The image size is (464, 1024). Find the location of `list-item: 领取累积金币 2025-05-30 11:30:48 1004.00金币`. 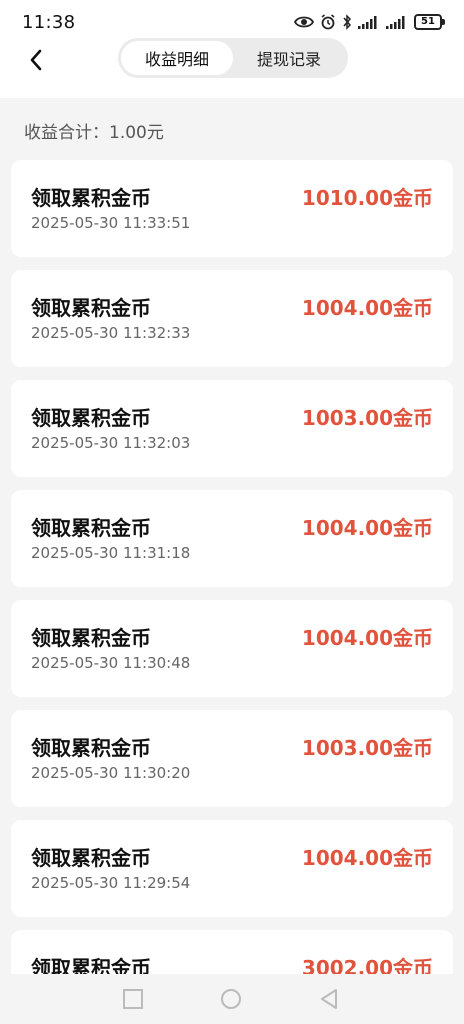

list-item: 领取累积金币 2025-05-30 11:30:48 1004.00金币 is located at coordinates (232, 648).